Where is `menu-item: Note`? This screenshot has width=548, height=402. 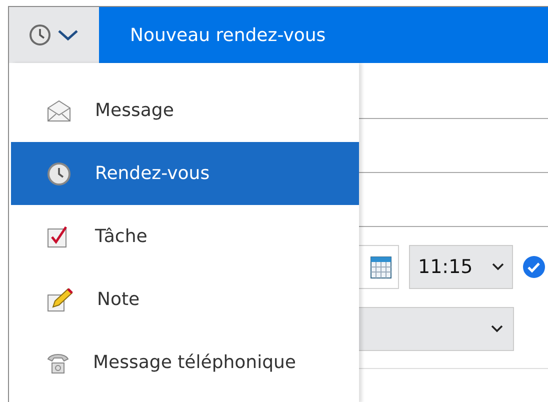 menu-item: Note is located at coordinates (185, 299).